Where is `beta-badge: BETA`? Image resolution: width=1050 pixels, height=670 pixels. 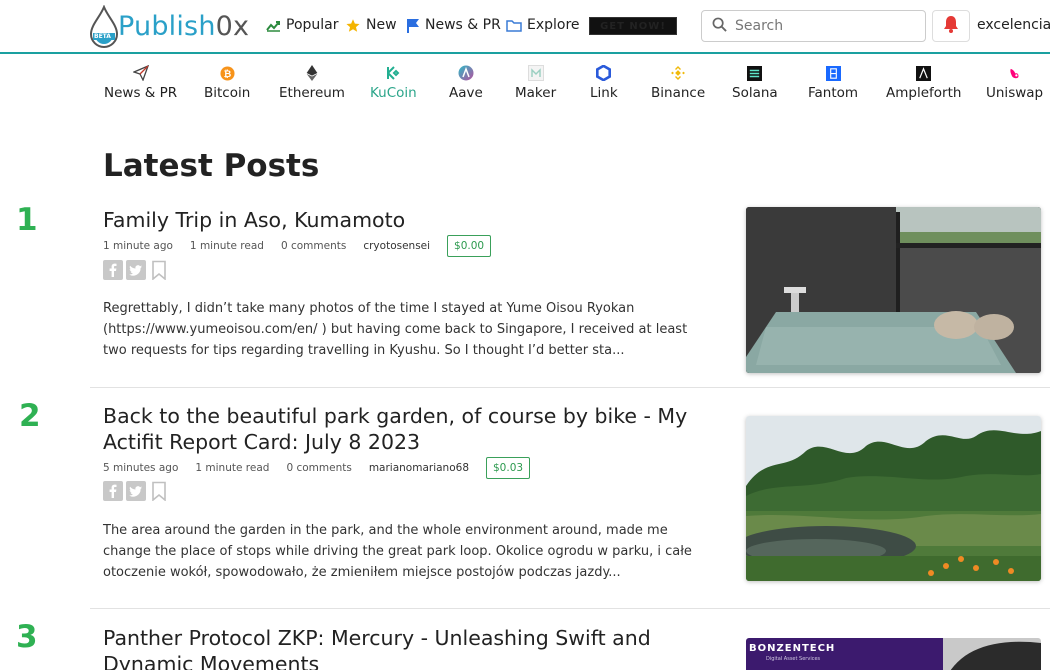 beta-badge: BETA is located at coordinates (102, 36).